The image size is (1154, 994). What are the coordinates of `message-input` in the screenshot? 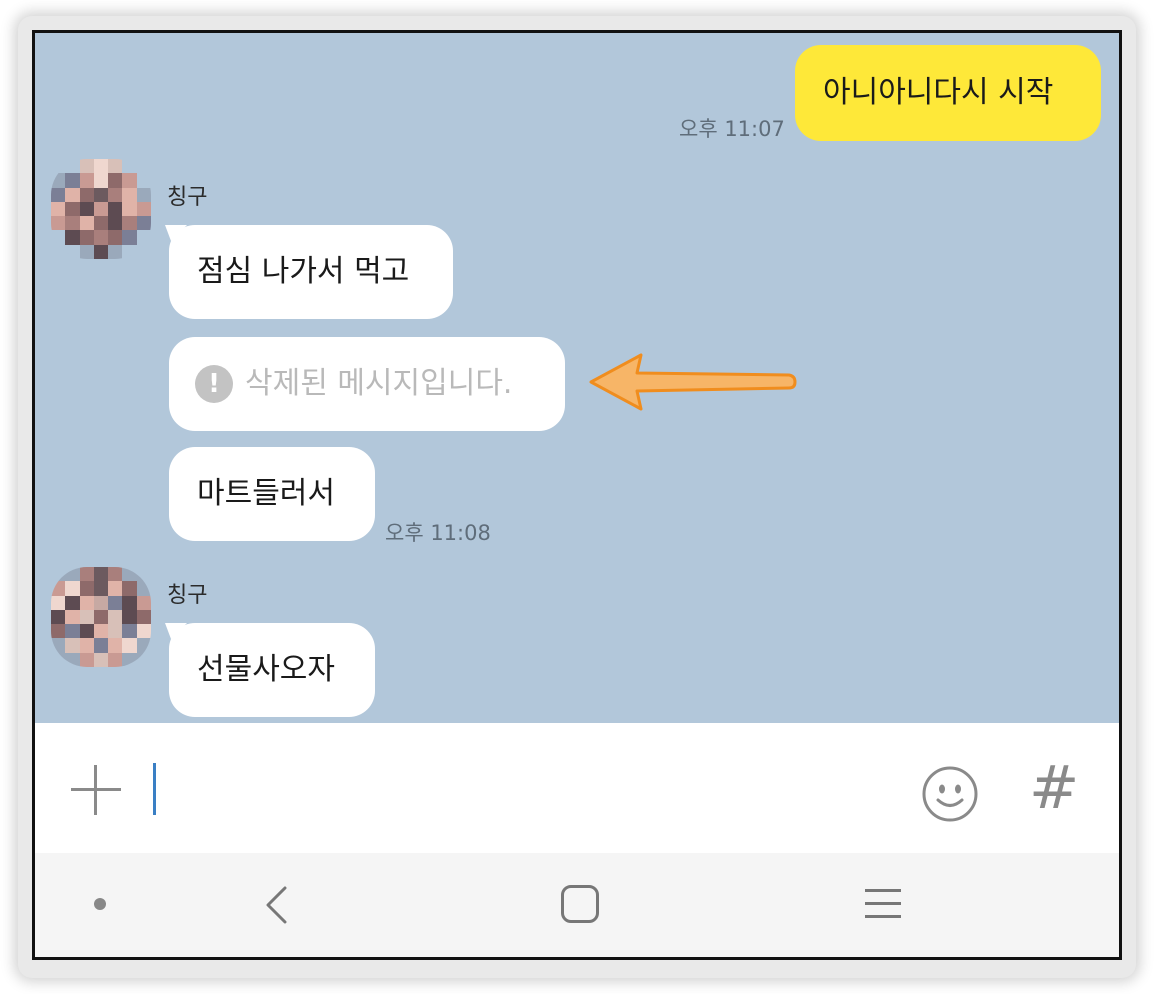 It's located at (531, 790).